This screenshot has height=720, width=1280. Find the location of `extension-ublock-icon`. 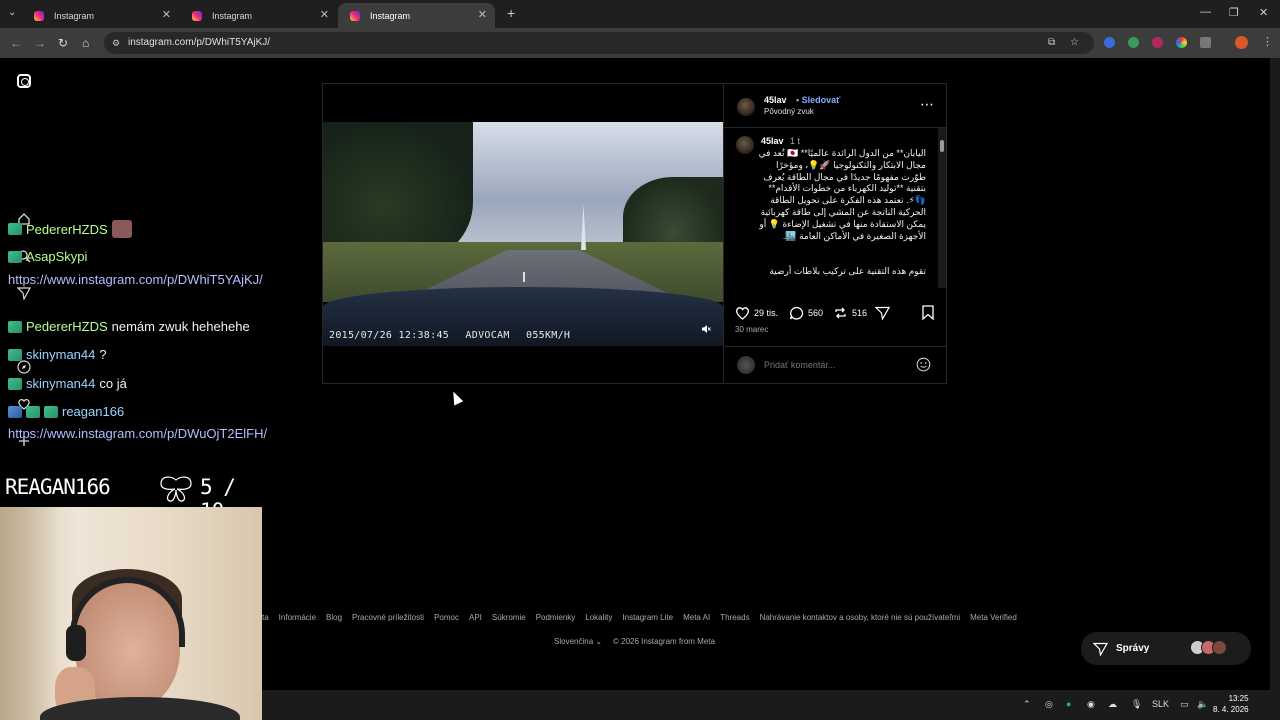

extension-ublock-icon is located at coordinates (1157, 42).